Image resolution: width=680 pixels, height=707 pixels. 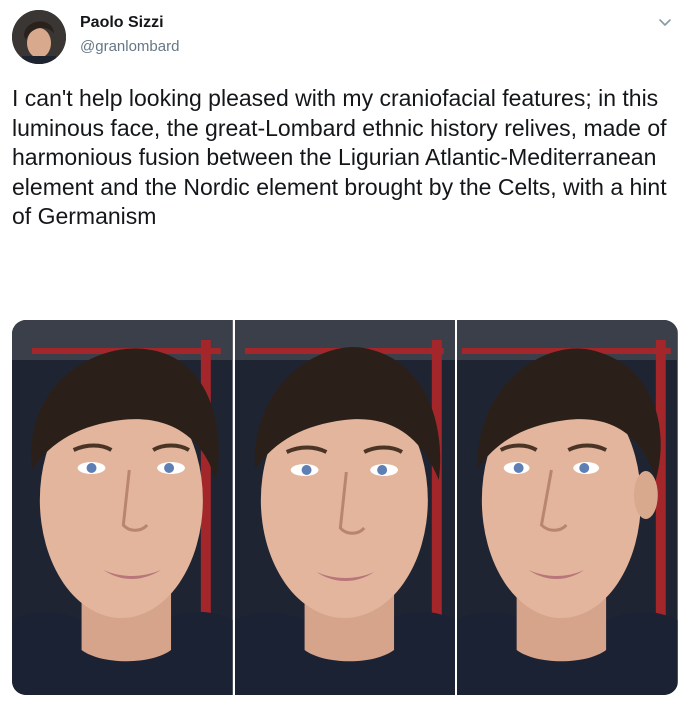 I want to click on avatar, so click(x=39, y=37).